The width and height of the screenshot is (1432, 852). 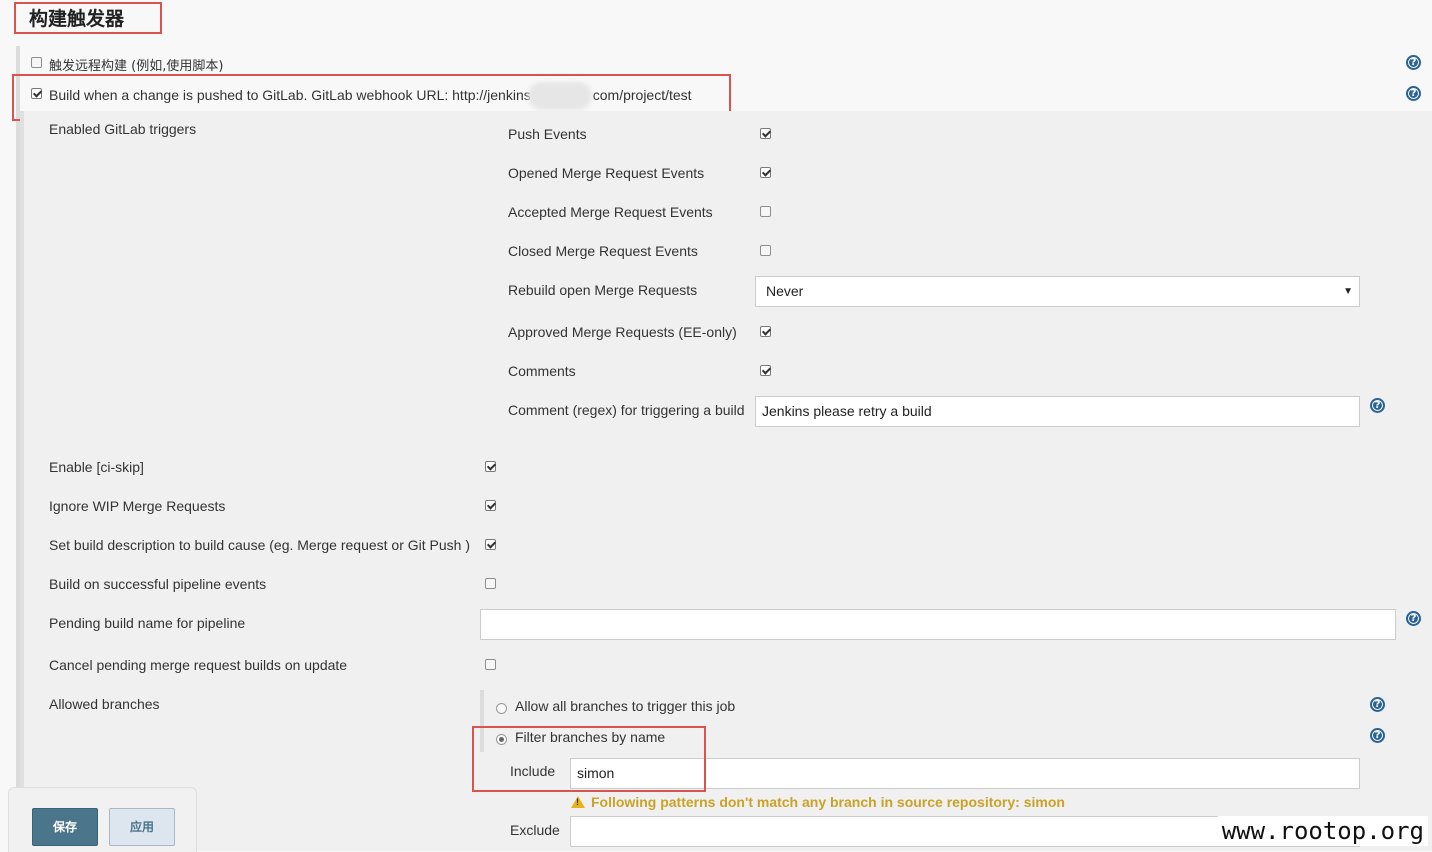 I want to click on approved-mr-checkbox, so click(x=765, y=331).